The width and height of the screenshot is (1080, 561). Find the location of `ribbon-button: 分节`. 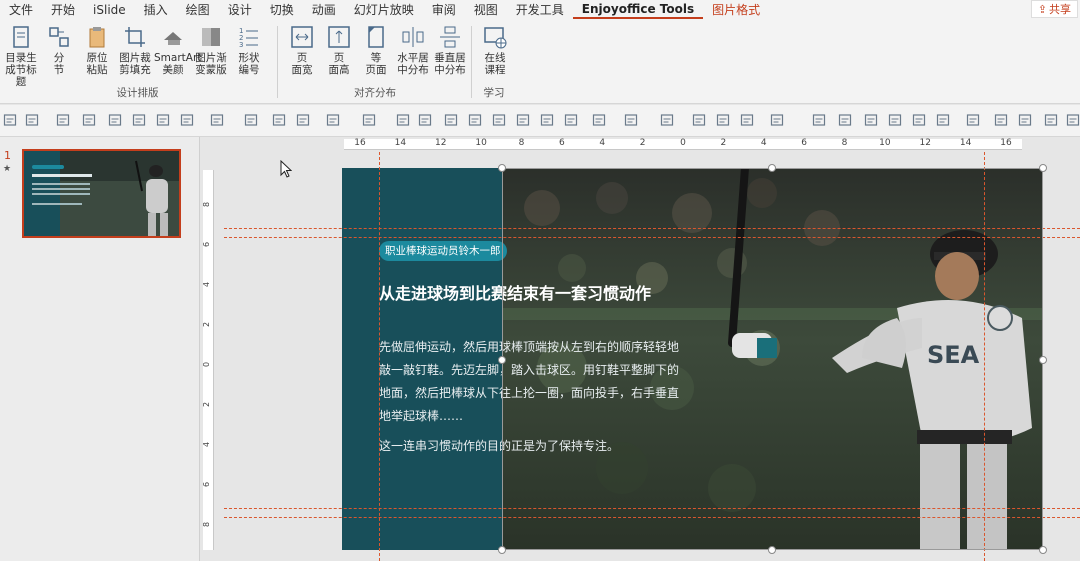

ribbon-button: 分节 is located at coordinates (59, 50).